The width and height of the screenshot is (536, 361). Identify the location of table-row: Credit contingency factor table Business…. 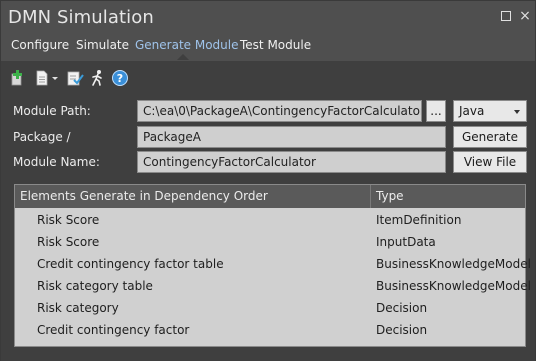
(273, 264).